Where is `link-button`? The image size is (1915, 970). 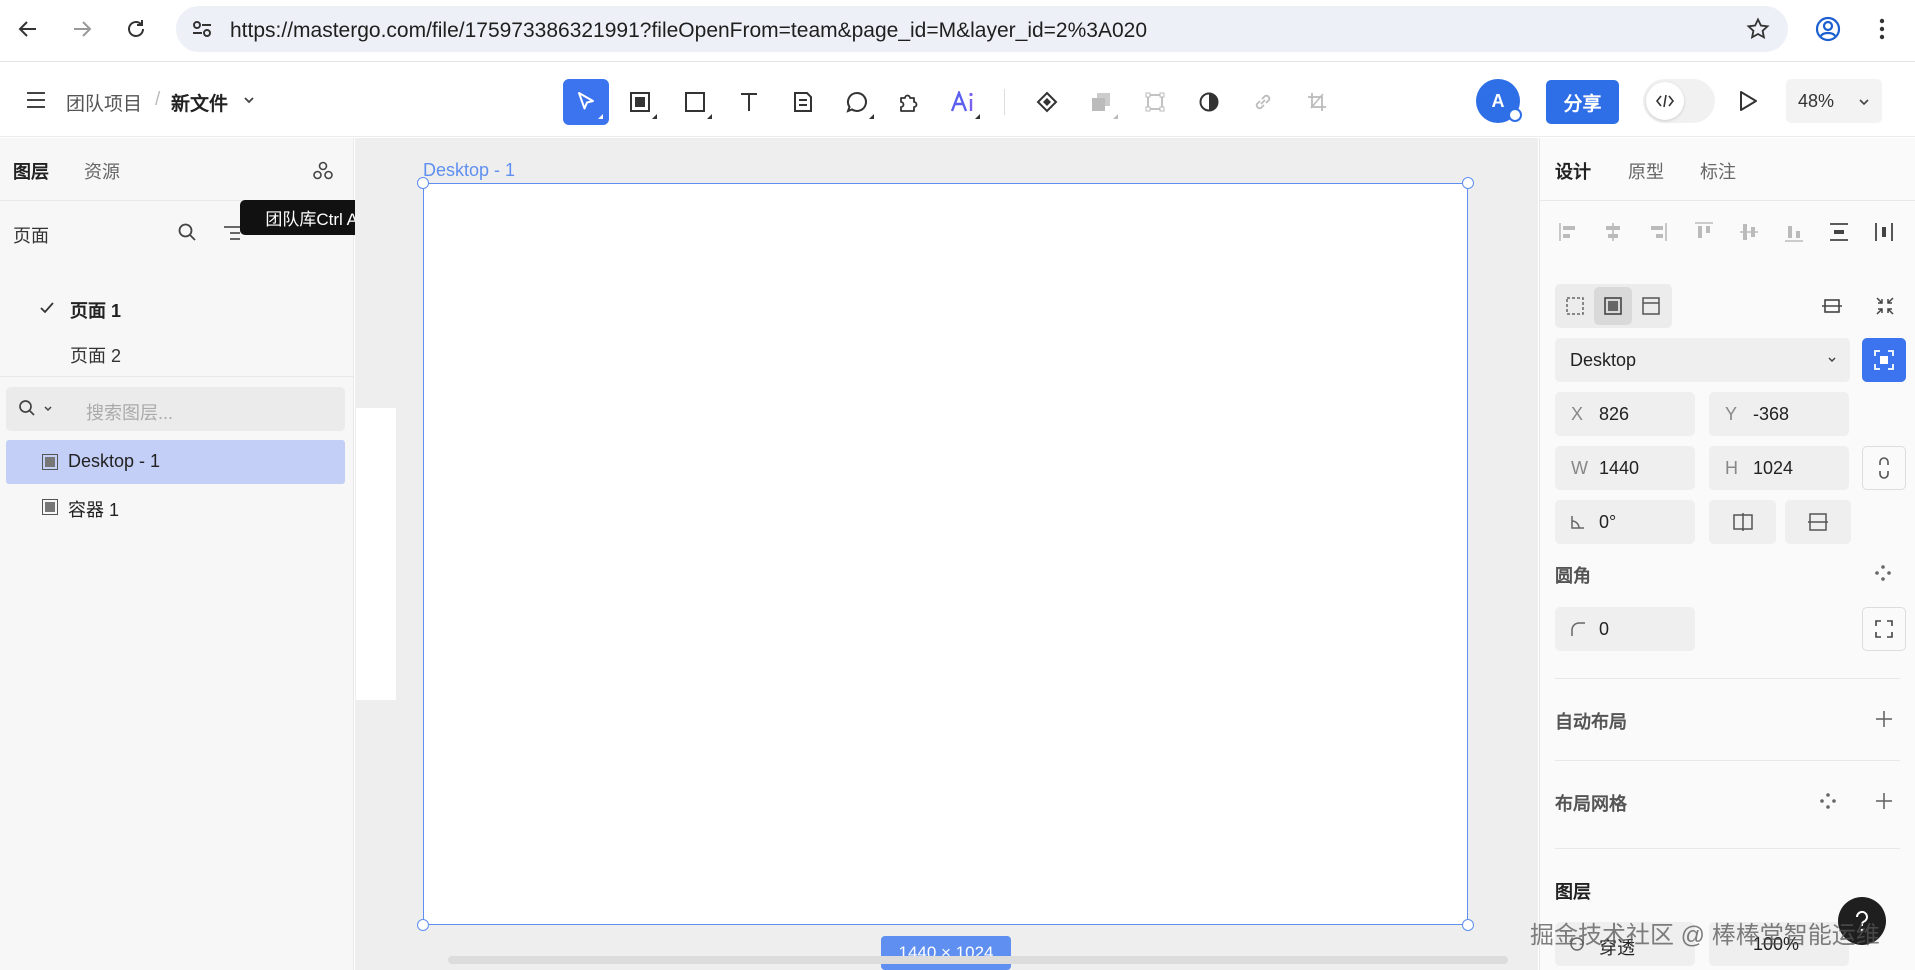 link-button is located at coordinates (1263, 102).